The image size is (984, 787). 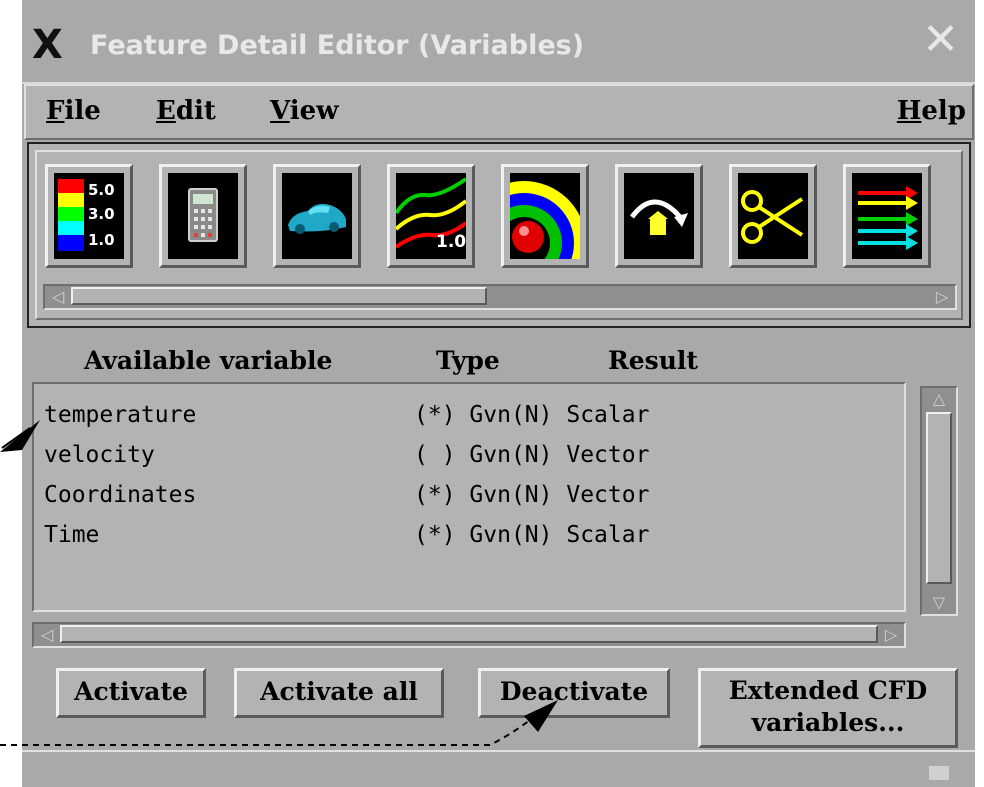 I want to click on callout-line-dashed, so click(x=265, y=732).